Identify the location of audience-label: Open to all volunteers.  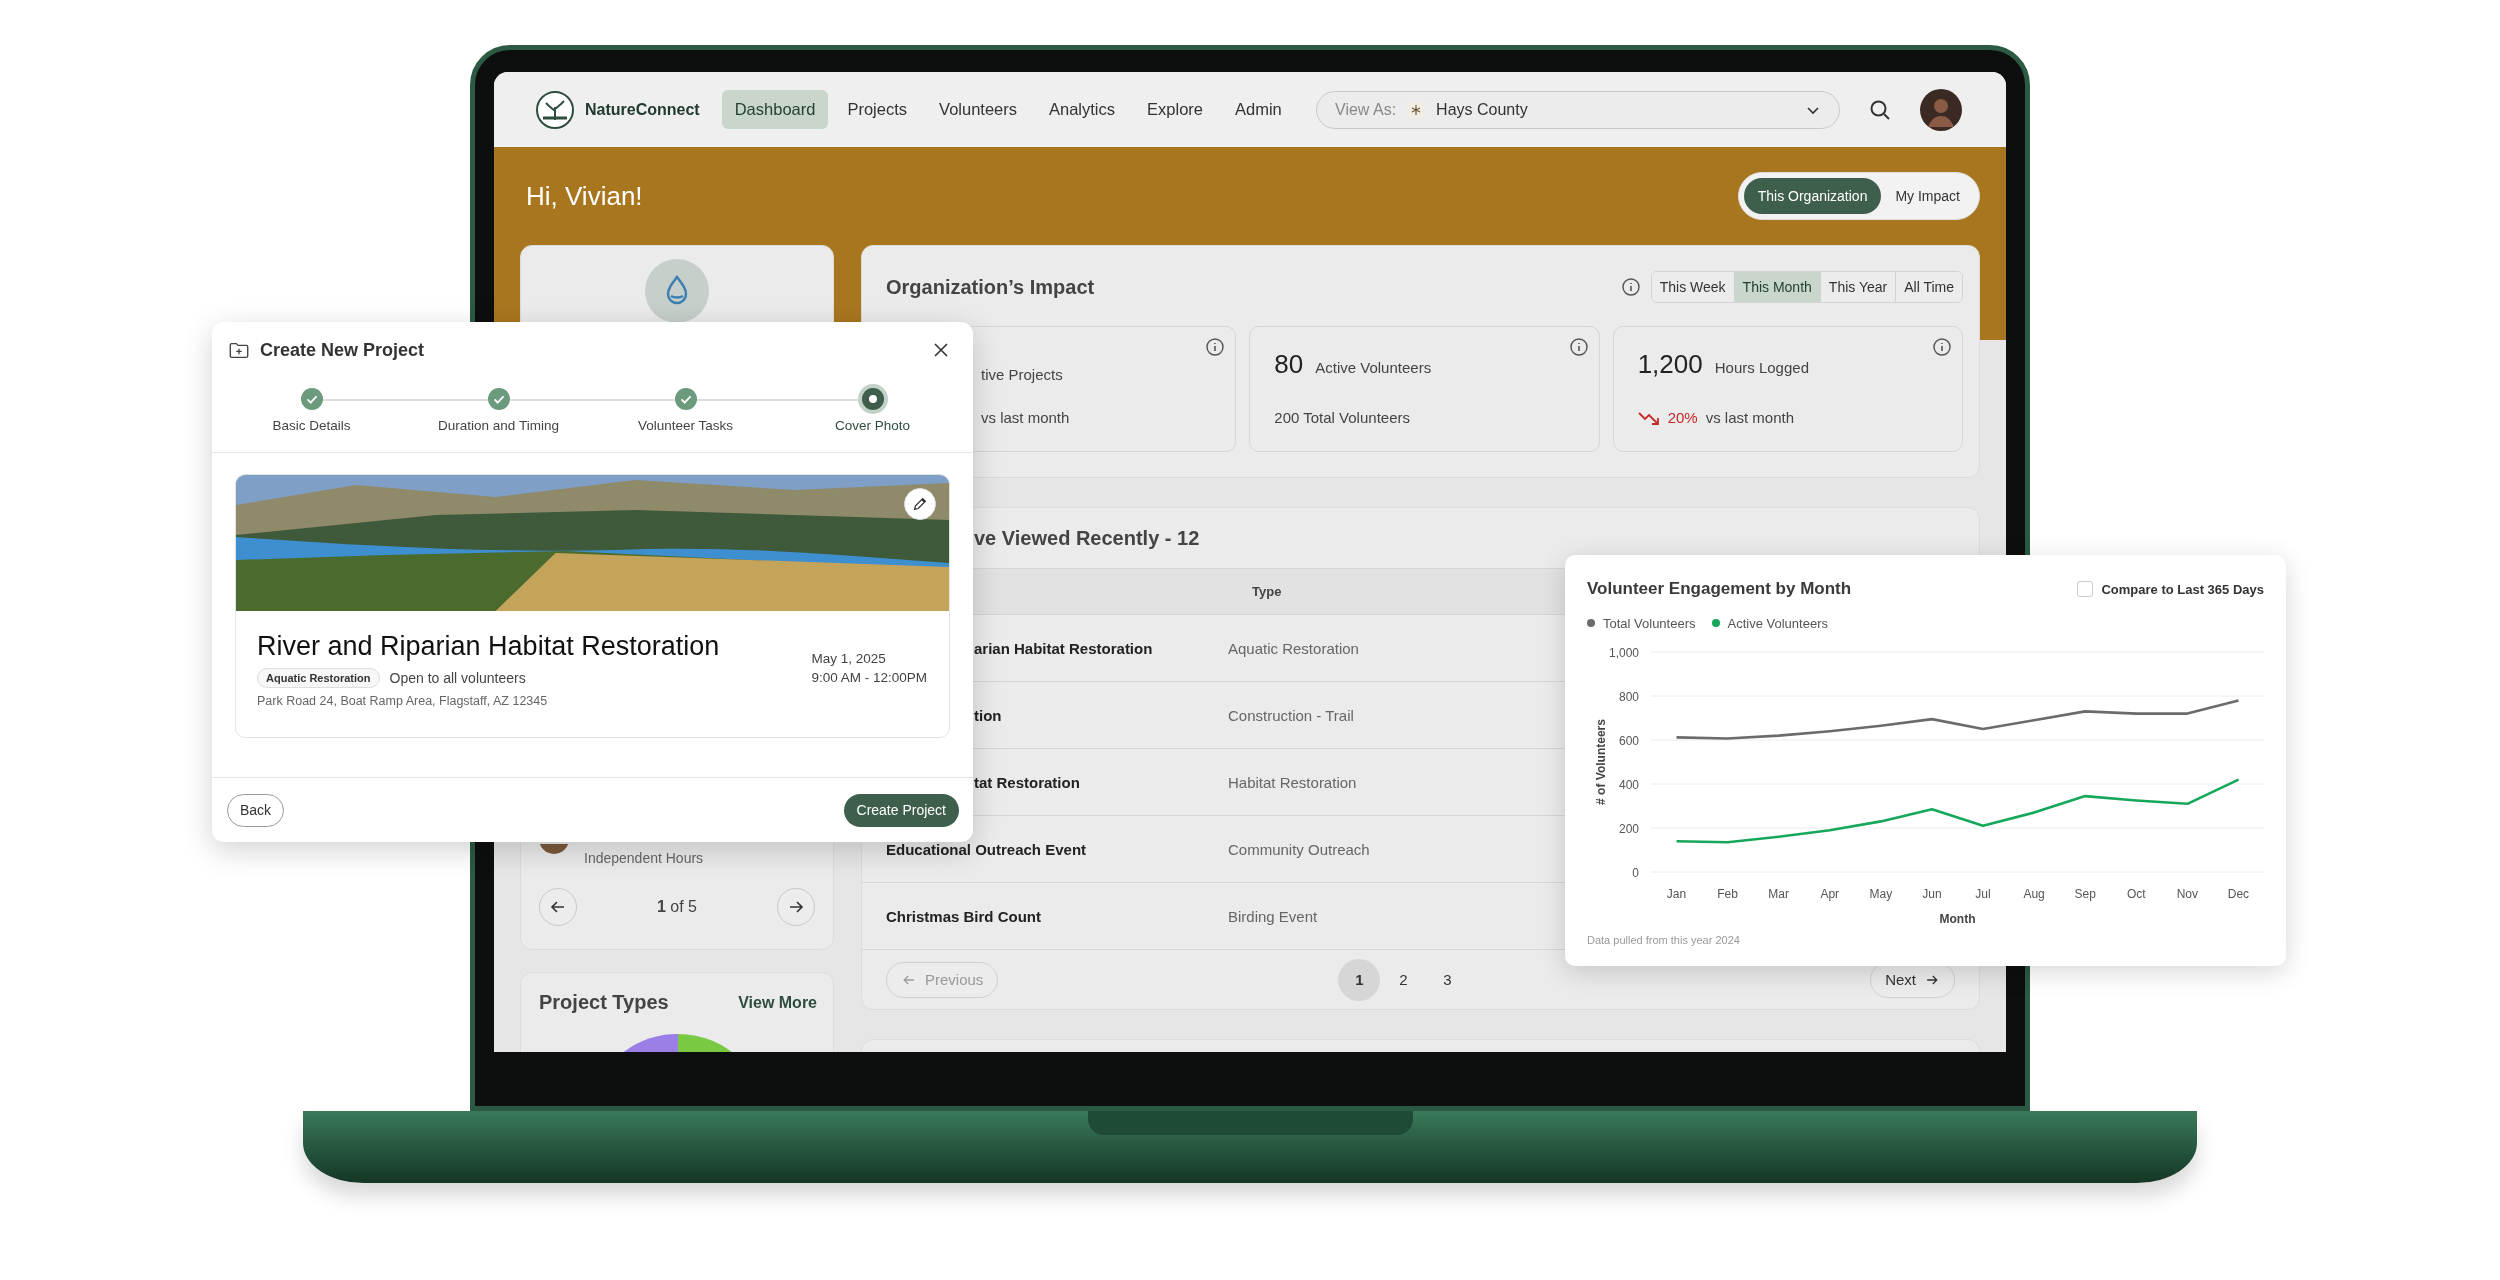
(457, 678).